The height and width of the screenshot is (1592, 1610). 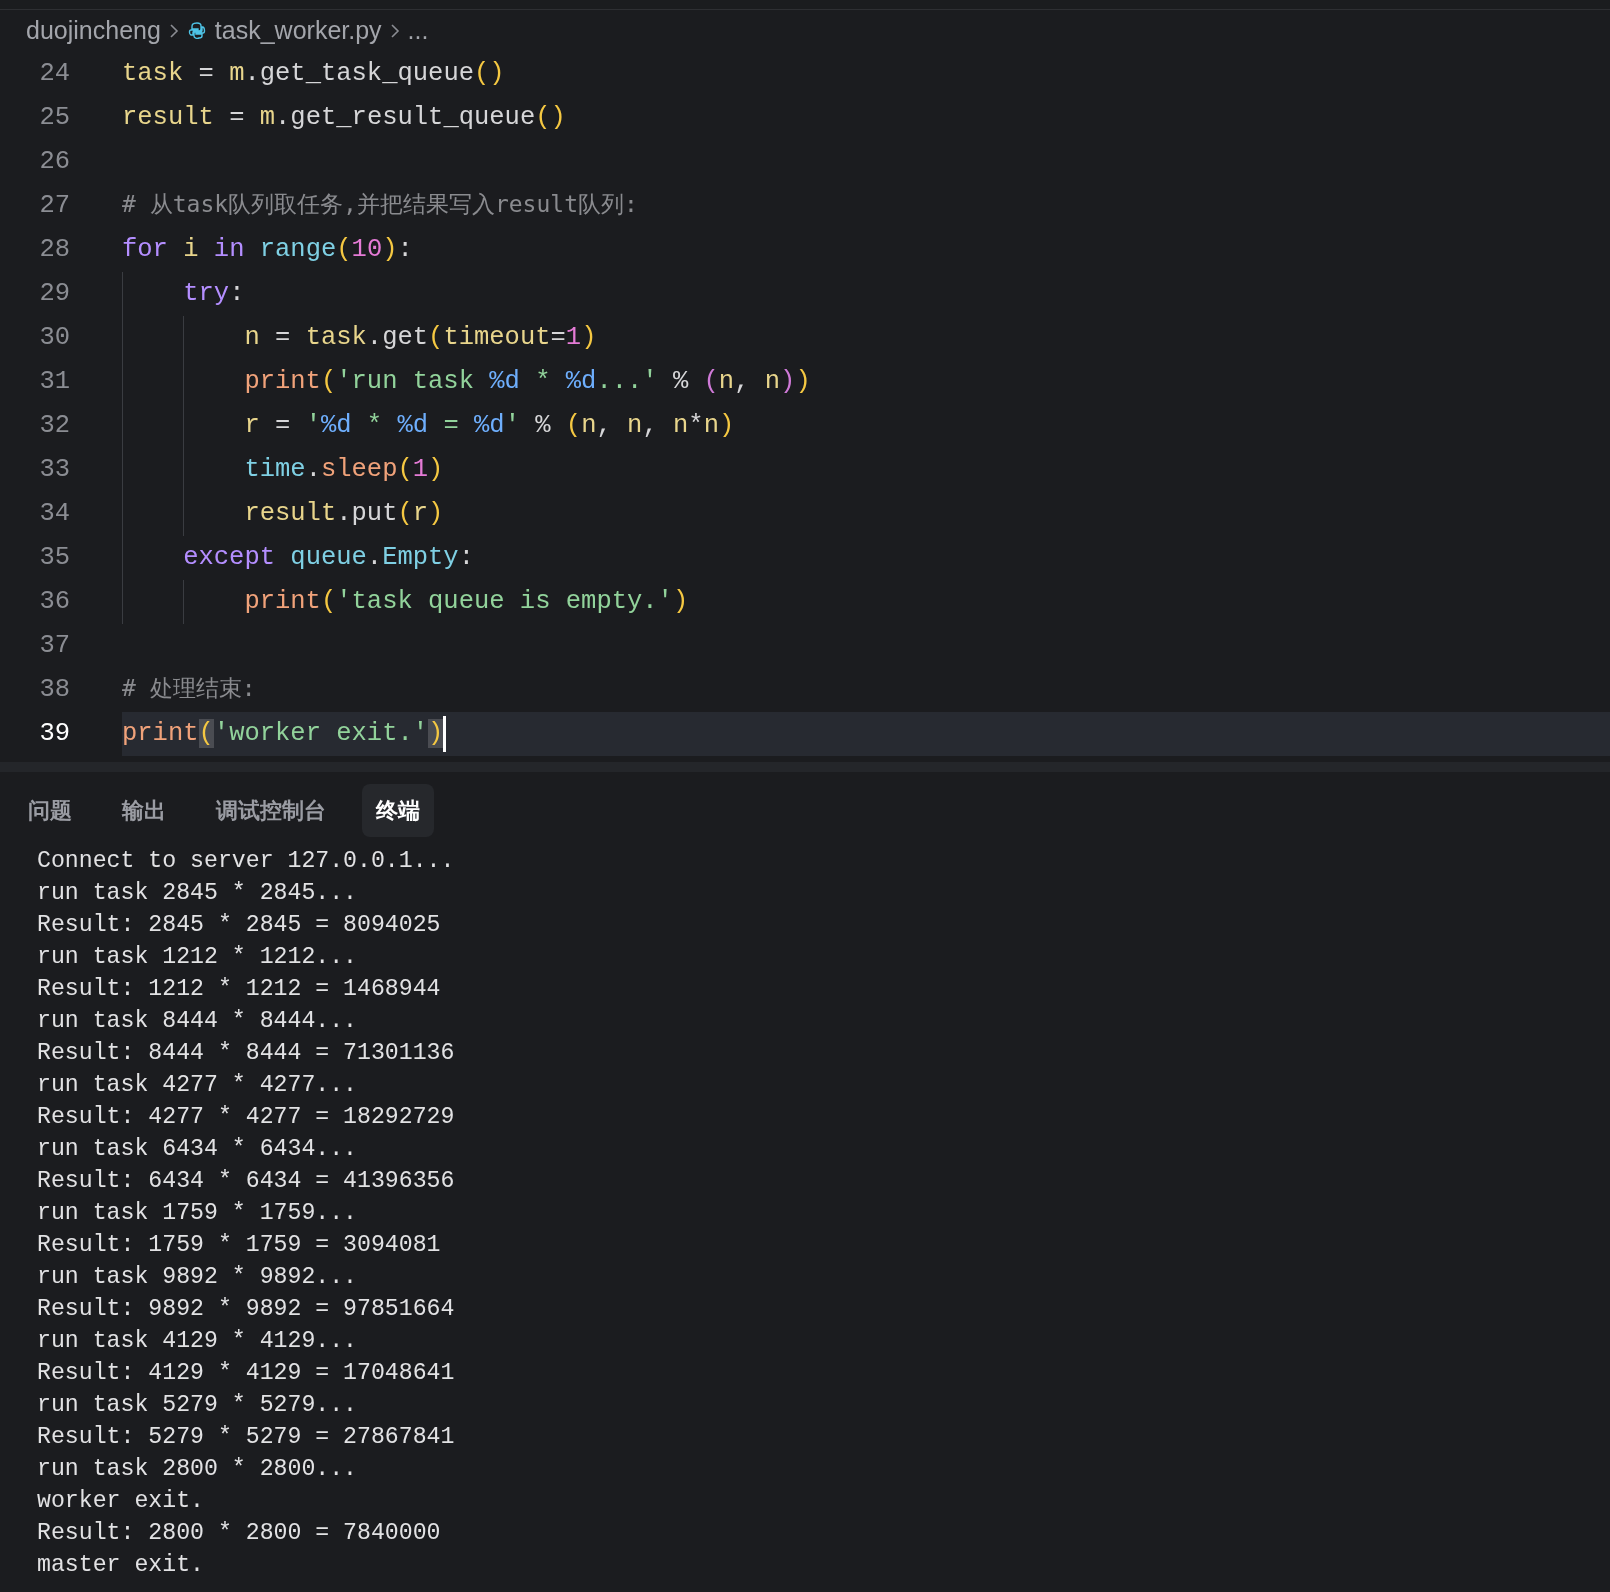 I want to click on terminal-line: Result: 2845 * 2845 = 8094025, so click(x=239, y=925).